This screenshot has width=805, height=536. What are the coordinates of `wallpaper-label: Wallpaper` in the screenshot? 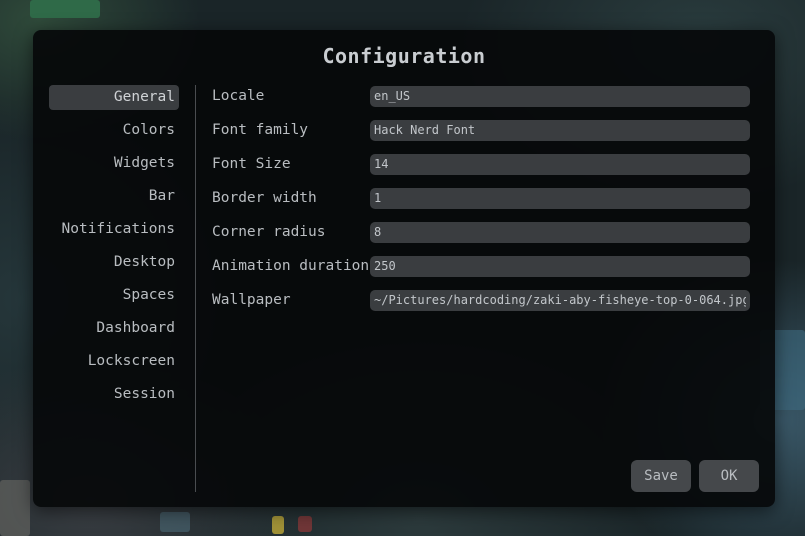 It's located at (251, 300).